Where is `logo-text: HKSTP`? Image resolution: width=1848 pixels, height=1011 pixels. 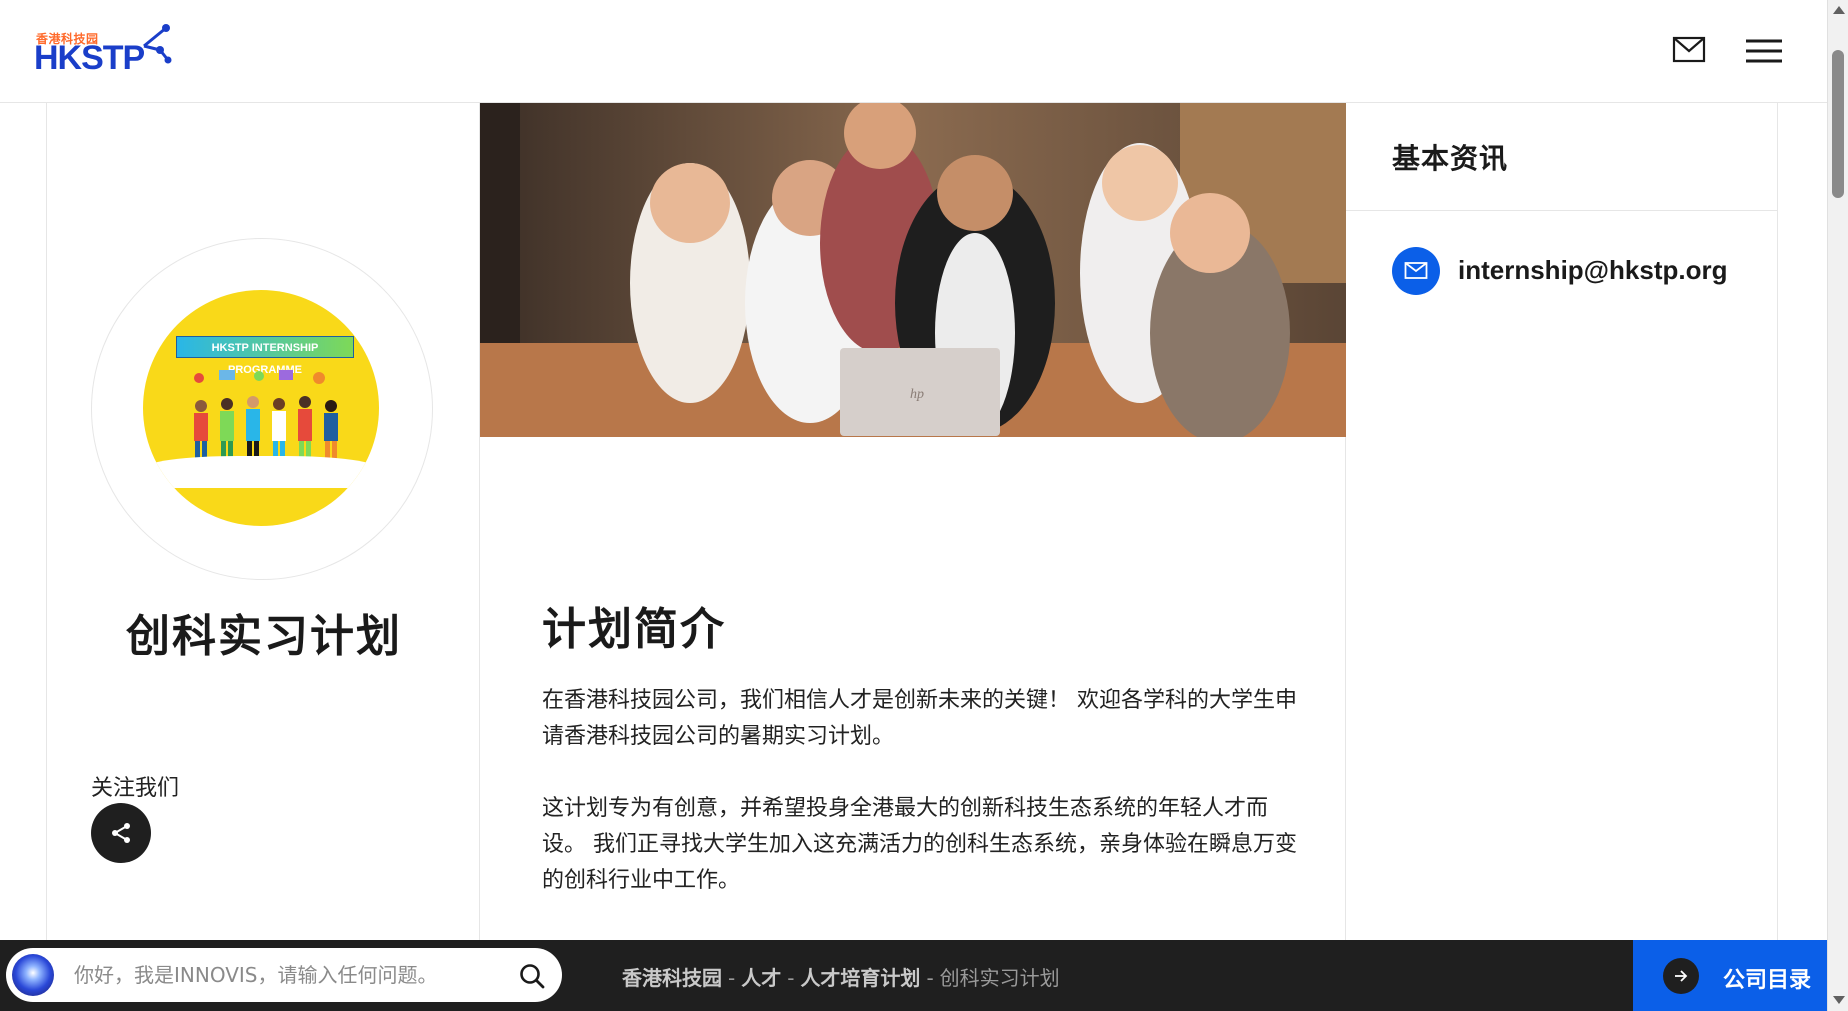
logo-text: HKSTP is located at coordinates (89, 58).